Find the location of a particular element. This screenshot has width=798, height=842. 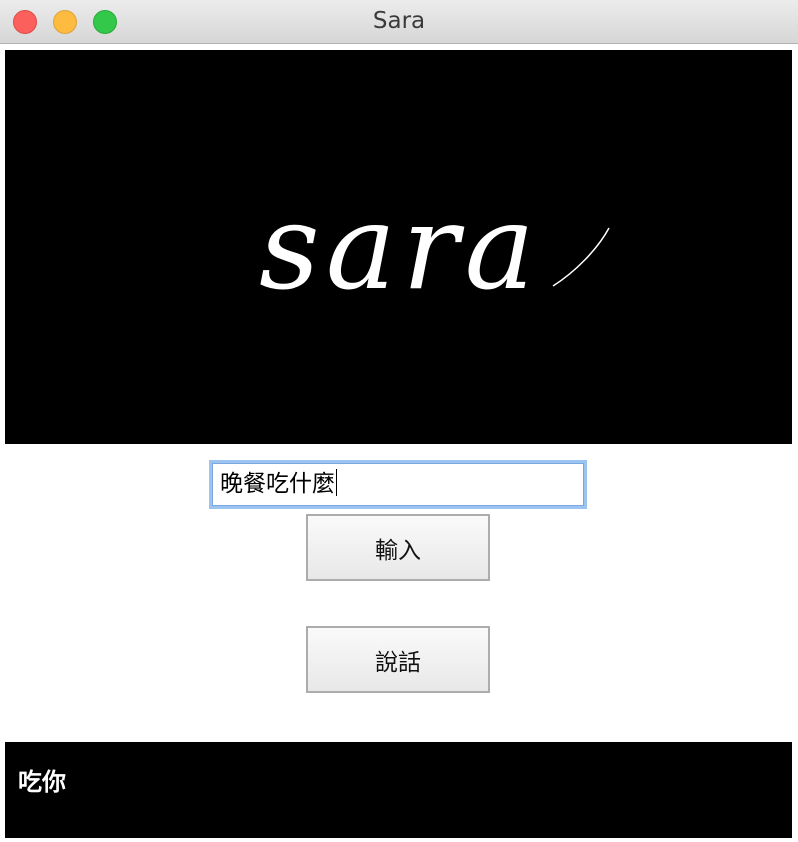

submit-button-label: 輸入 is located at coordinates (398, 550).